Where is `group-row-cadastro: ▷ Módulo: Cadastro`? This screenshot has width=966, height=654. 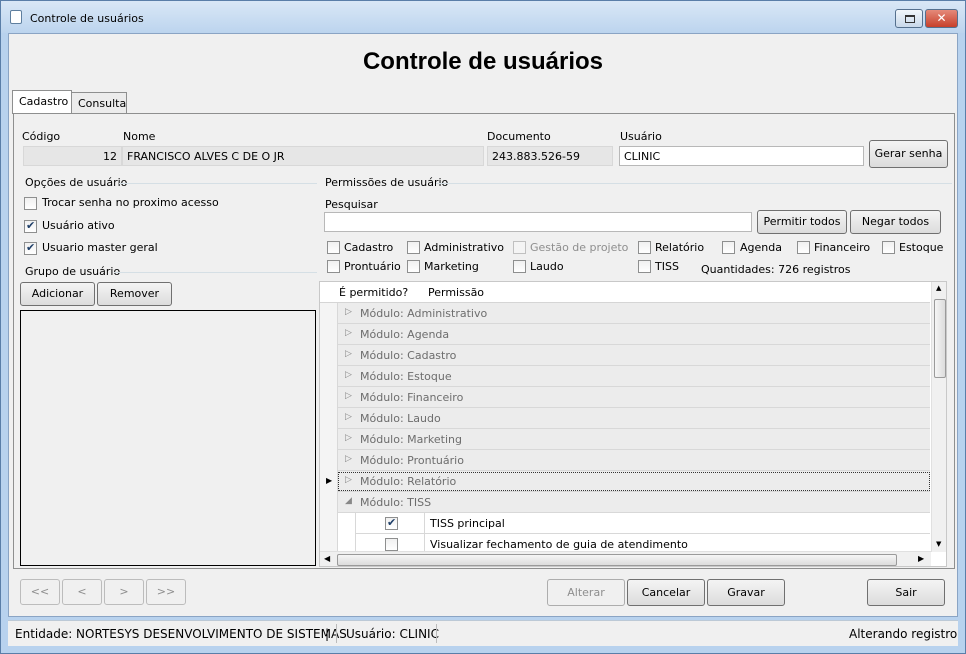 group-row-cadastro: ▷ Módulo: Cadastro is located at coordinates (625, 355).